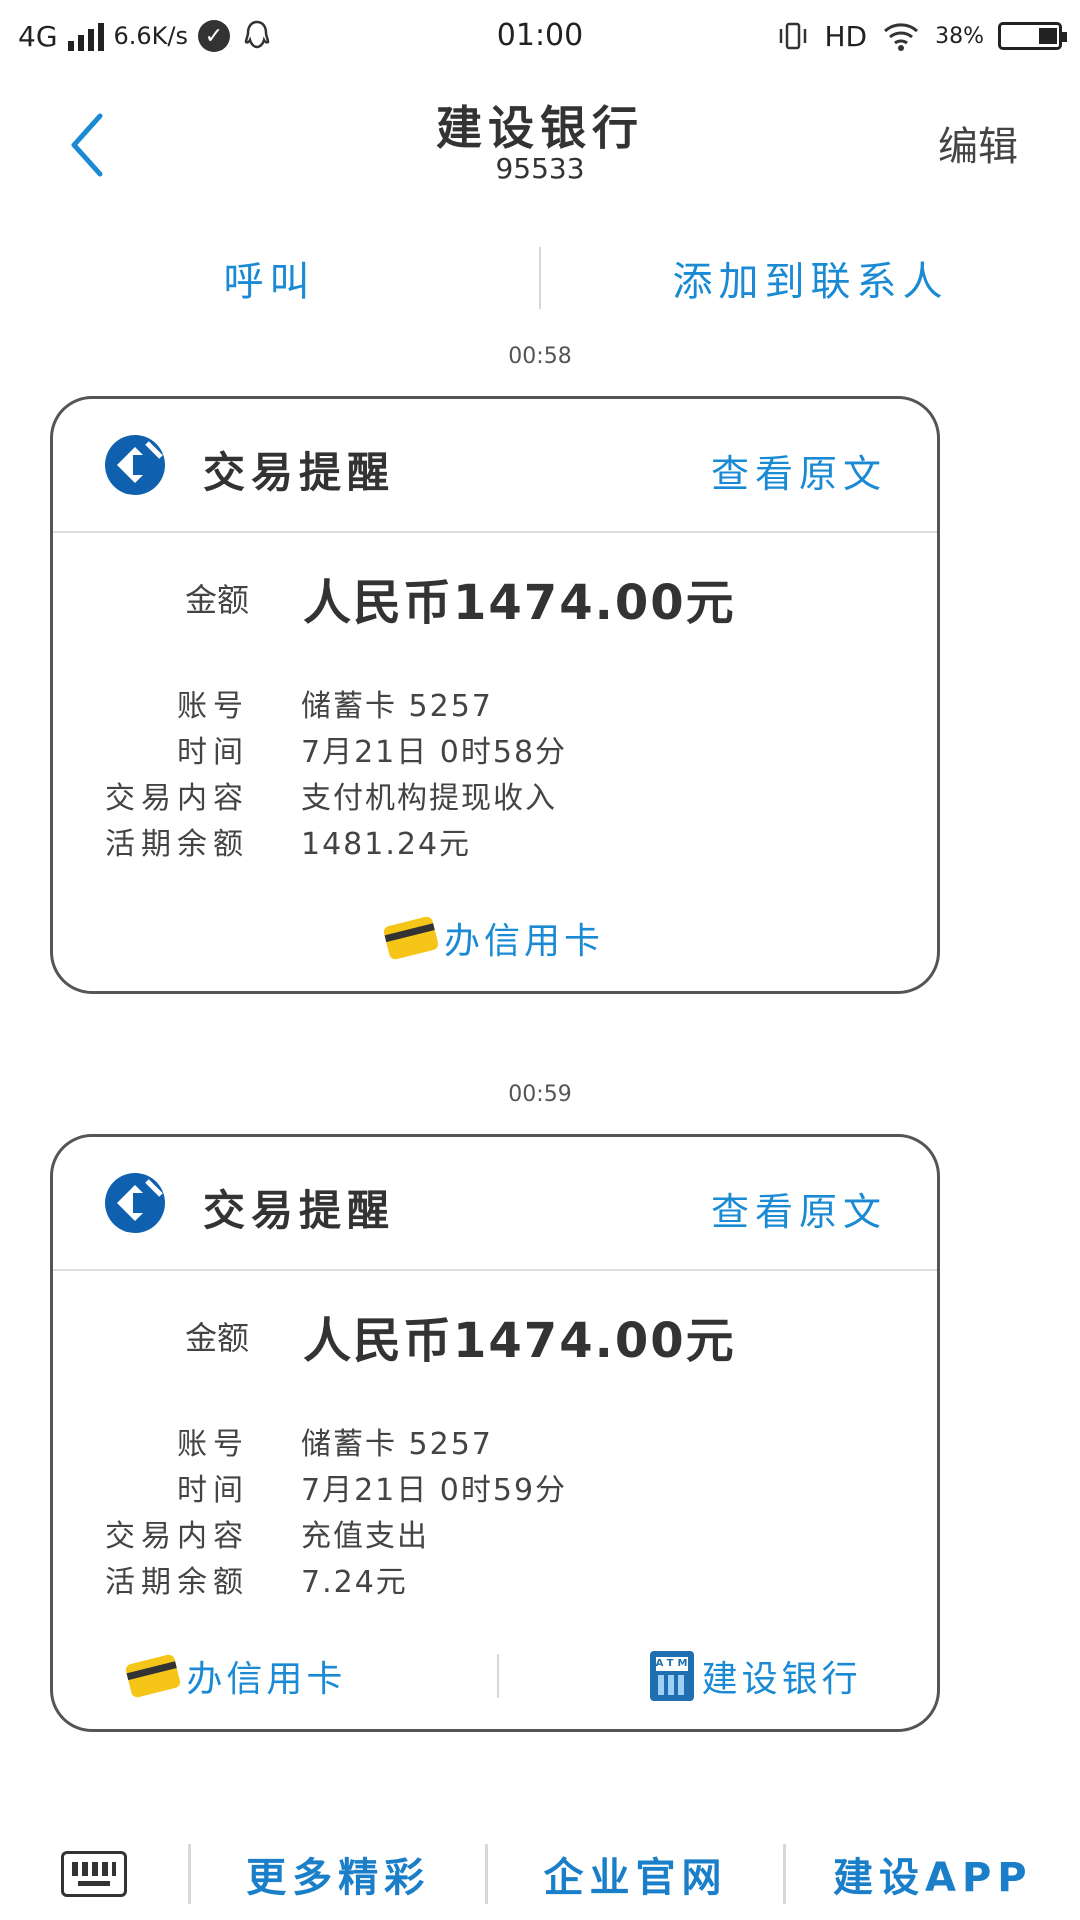  Describe the element at coordinates (540, 168) in the screenshot. I see `contact-number: 95533` at that location.